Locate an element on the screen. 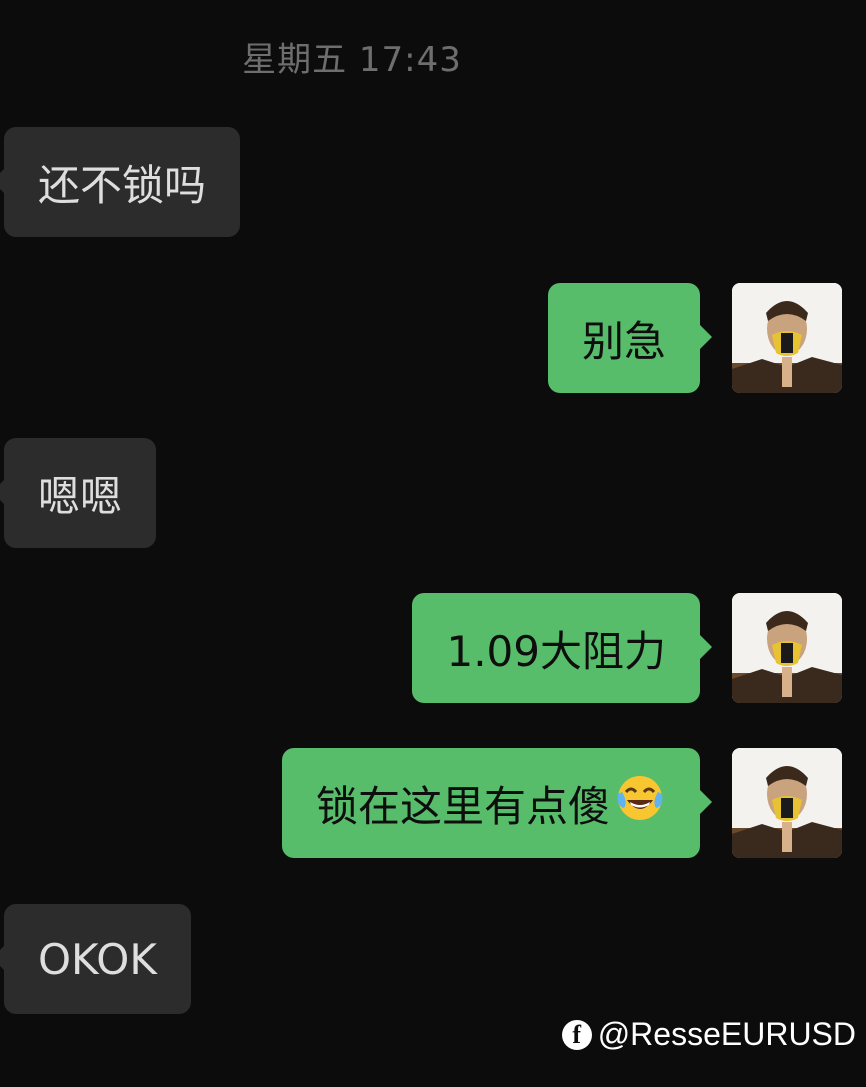  incoming-message-bubble: 嗯嗯 is located at coordinates (78, 493).